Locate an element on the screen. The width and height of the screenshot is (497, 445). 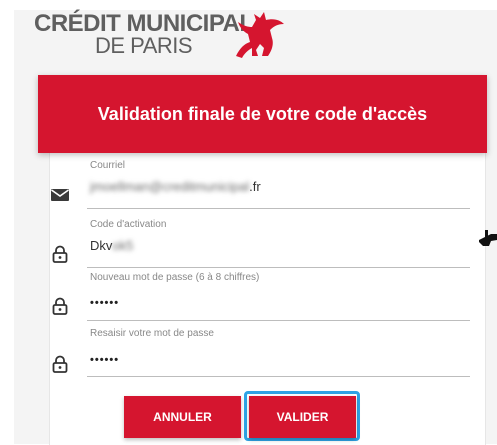
activation-code-value: Dkvok5 is located at coordinates (111, 245).